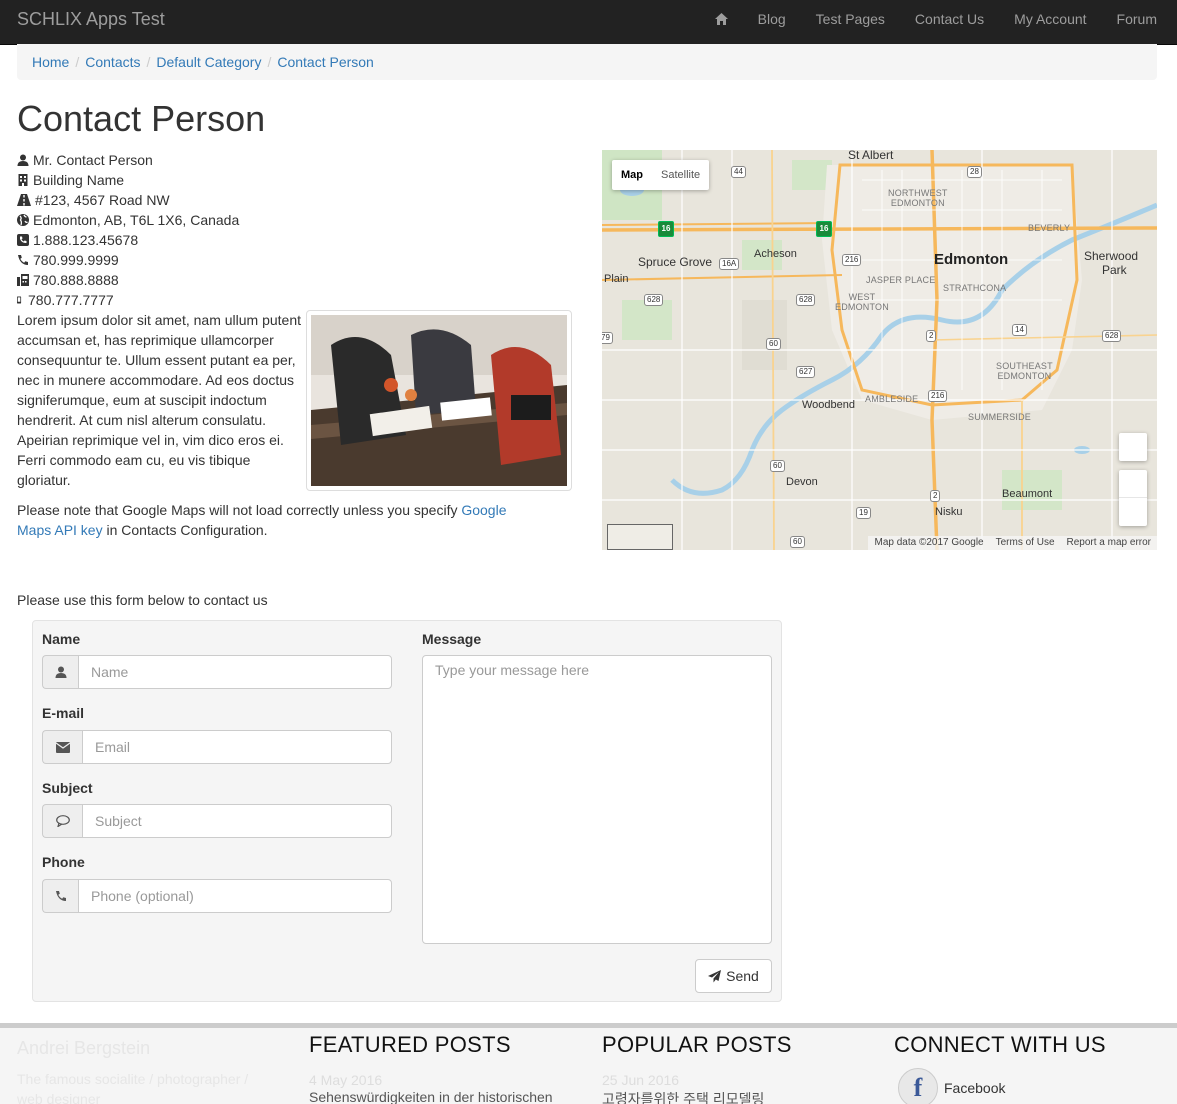 The height and width of the screenshot is (1104, 1177). What do you see at coordinates (1050, 22) in the screenshot?
I see `nav-my-account: My Account` at bounding box center [1050, 22].